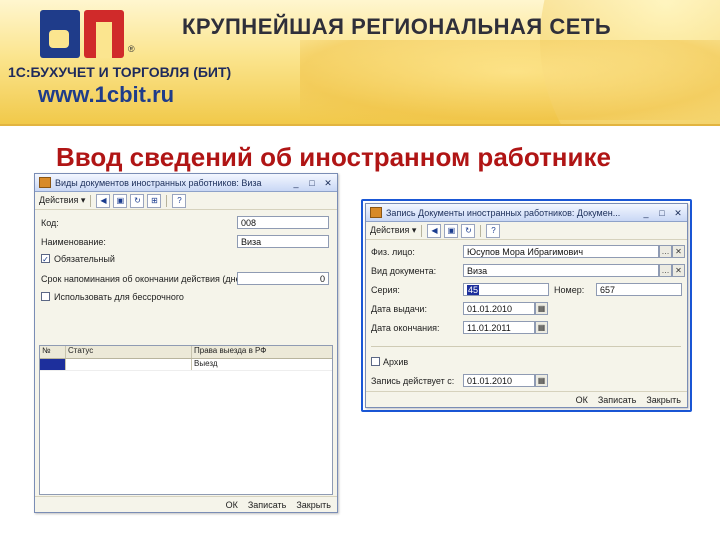 This screenshot has width=720, height=540. I want to click on code-field: 008, so click(283, 222).